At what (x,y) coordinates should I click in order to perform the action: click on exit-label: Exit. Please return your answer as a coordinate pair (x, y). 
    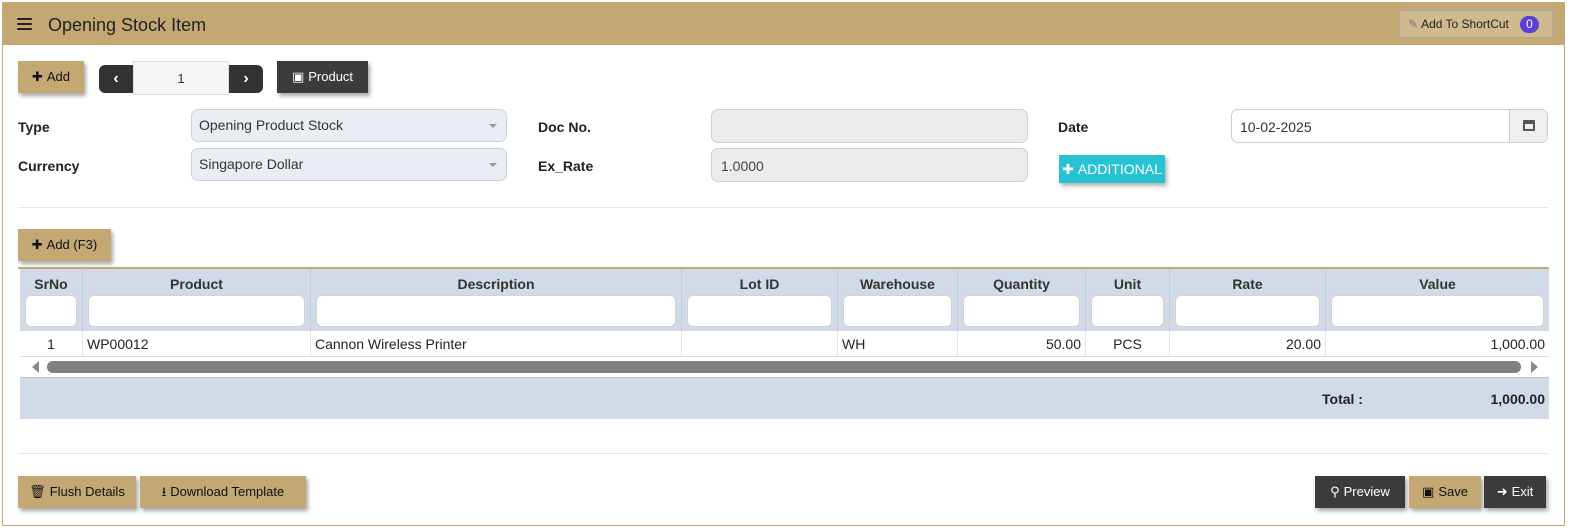
    Looking at the image, I should click on (1522, 491).